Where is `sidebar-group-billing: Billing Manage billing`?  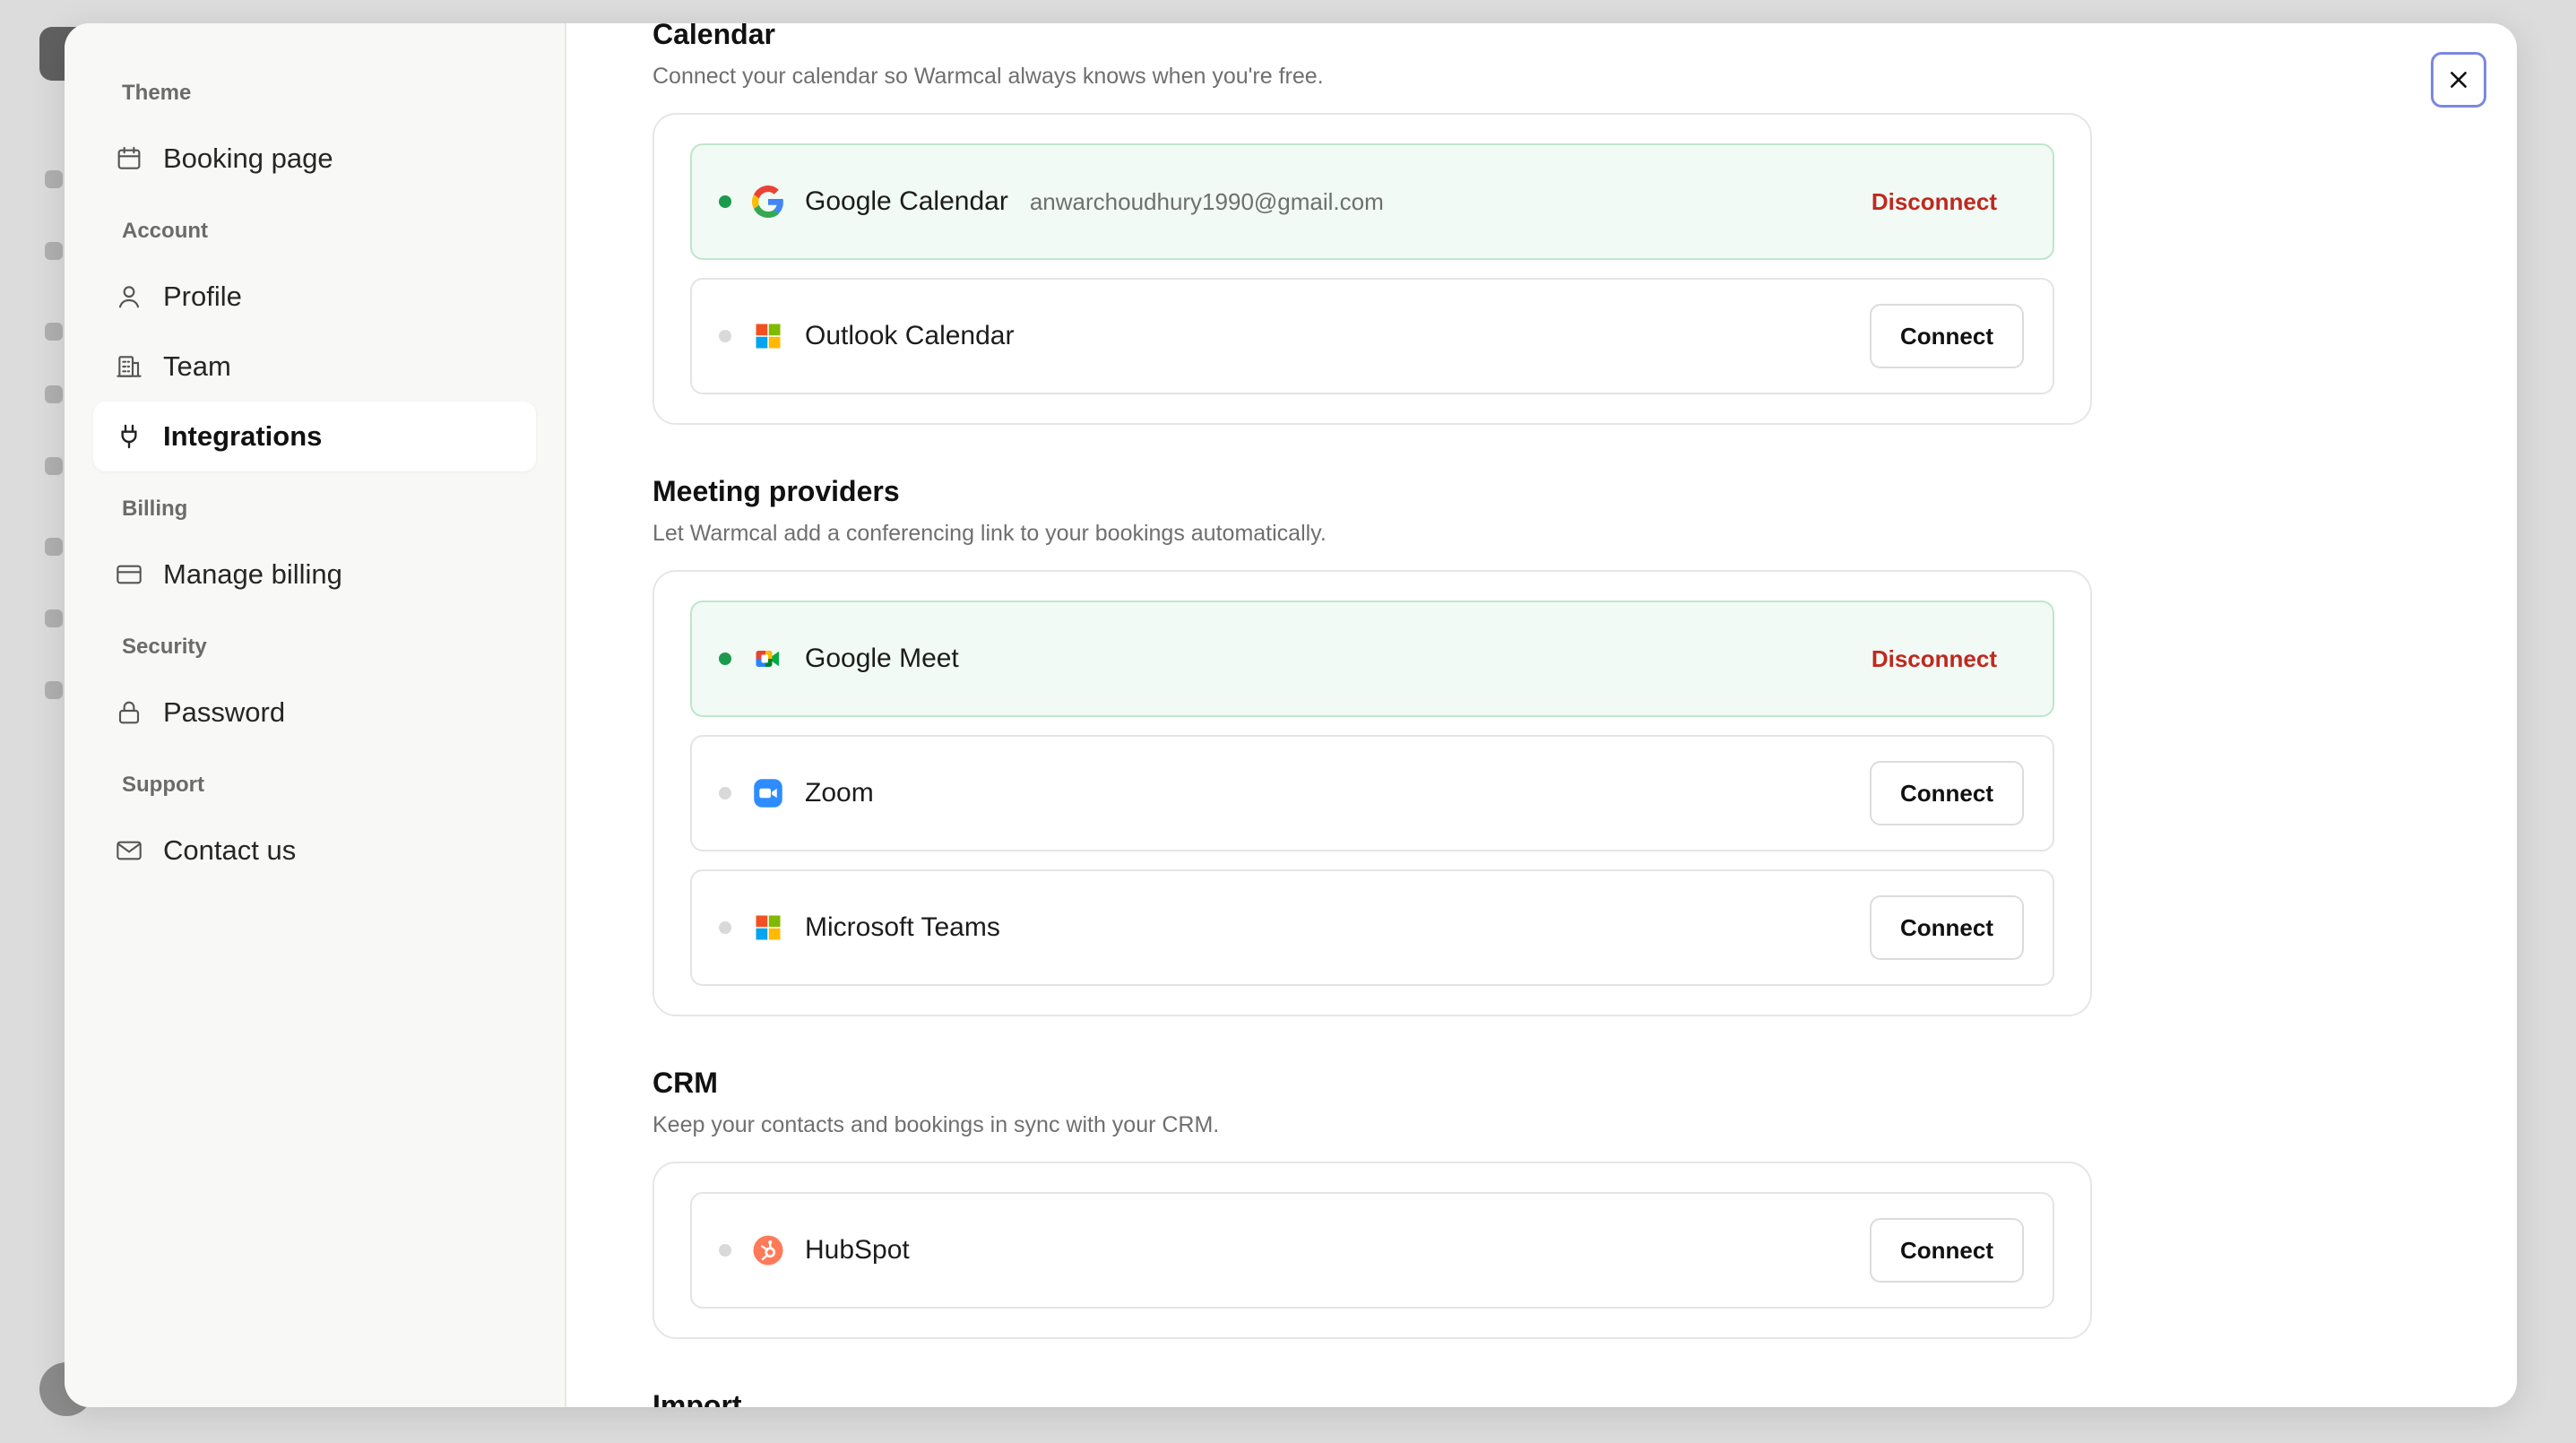 sidebar-group-billing: Billing Manage billing is located at coordinates (314, 553).